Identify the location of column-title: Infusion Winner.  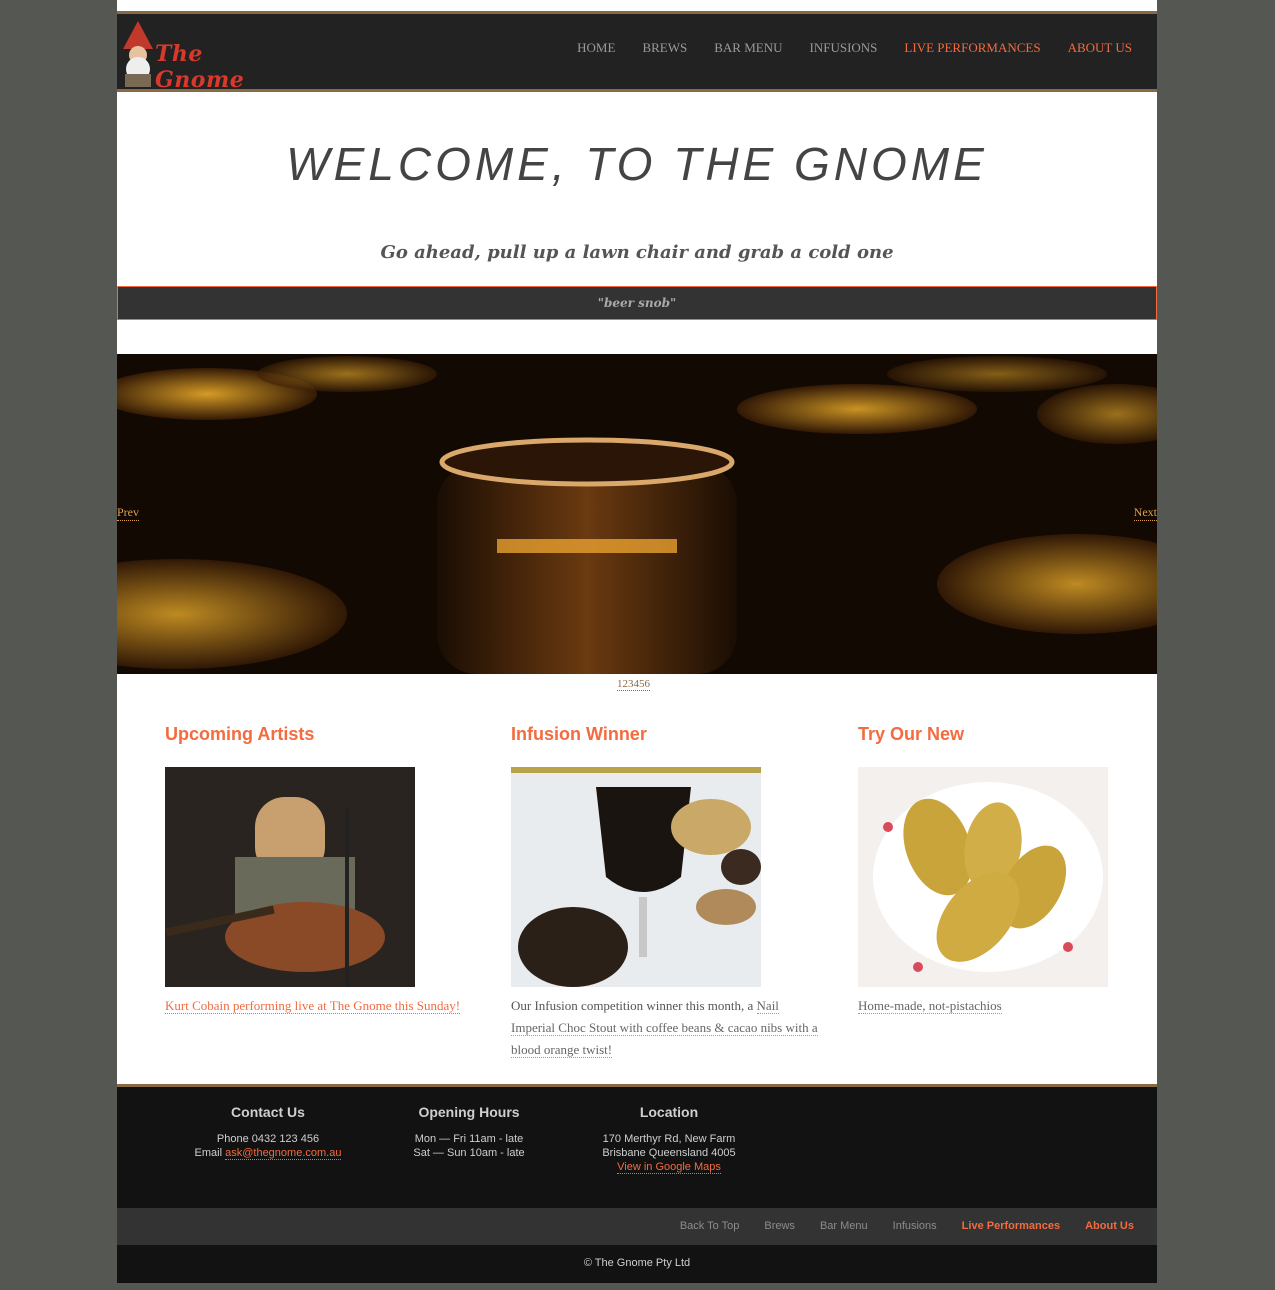
(579, 734).